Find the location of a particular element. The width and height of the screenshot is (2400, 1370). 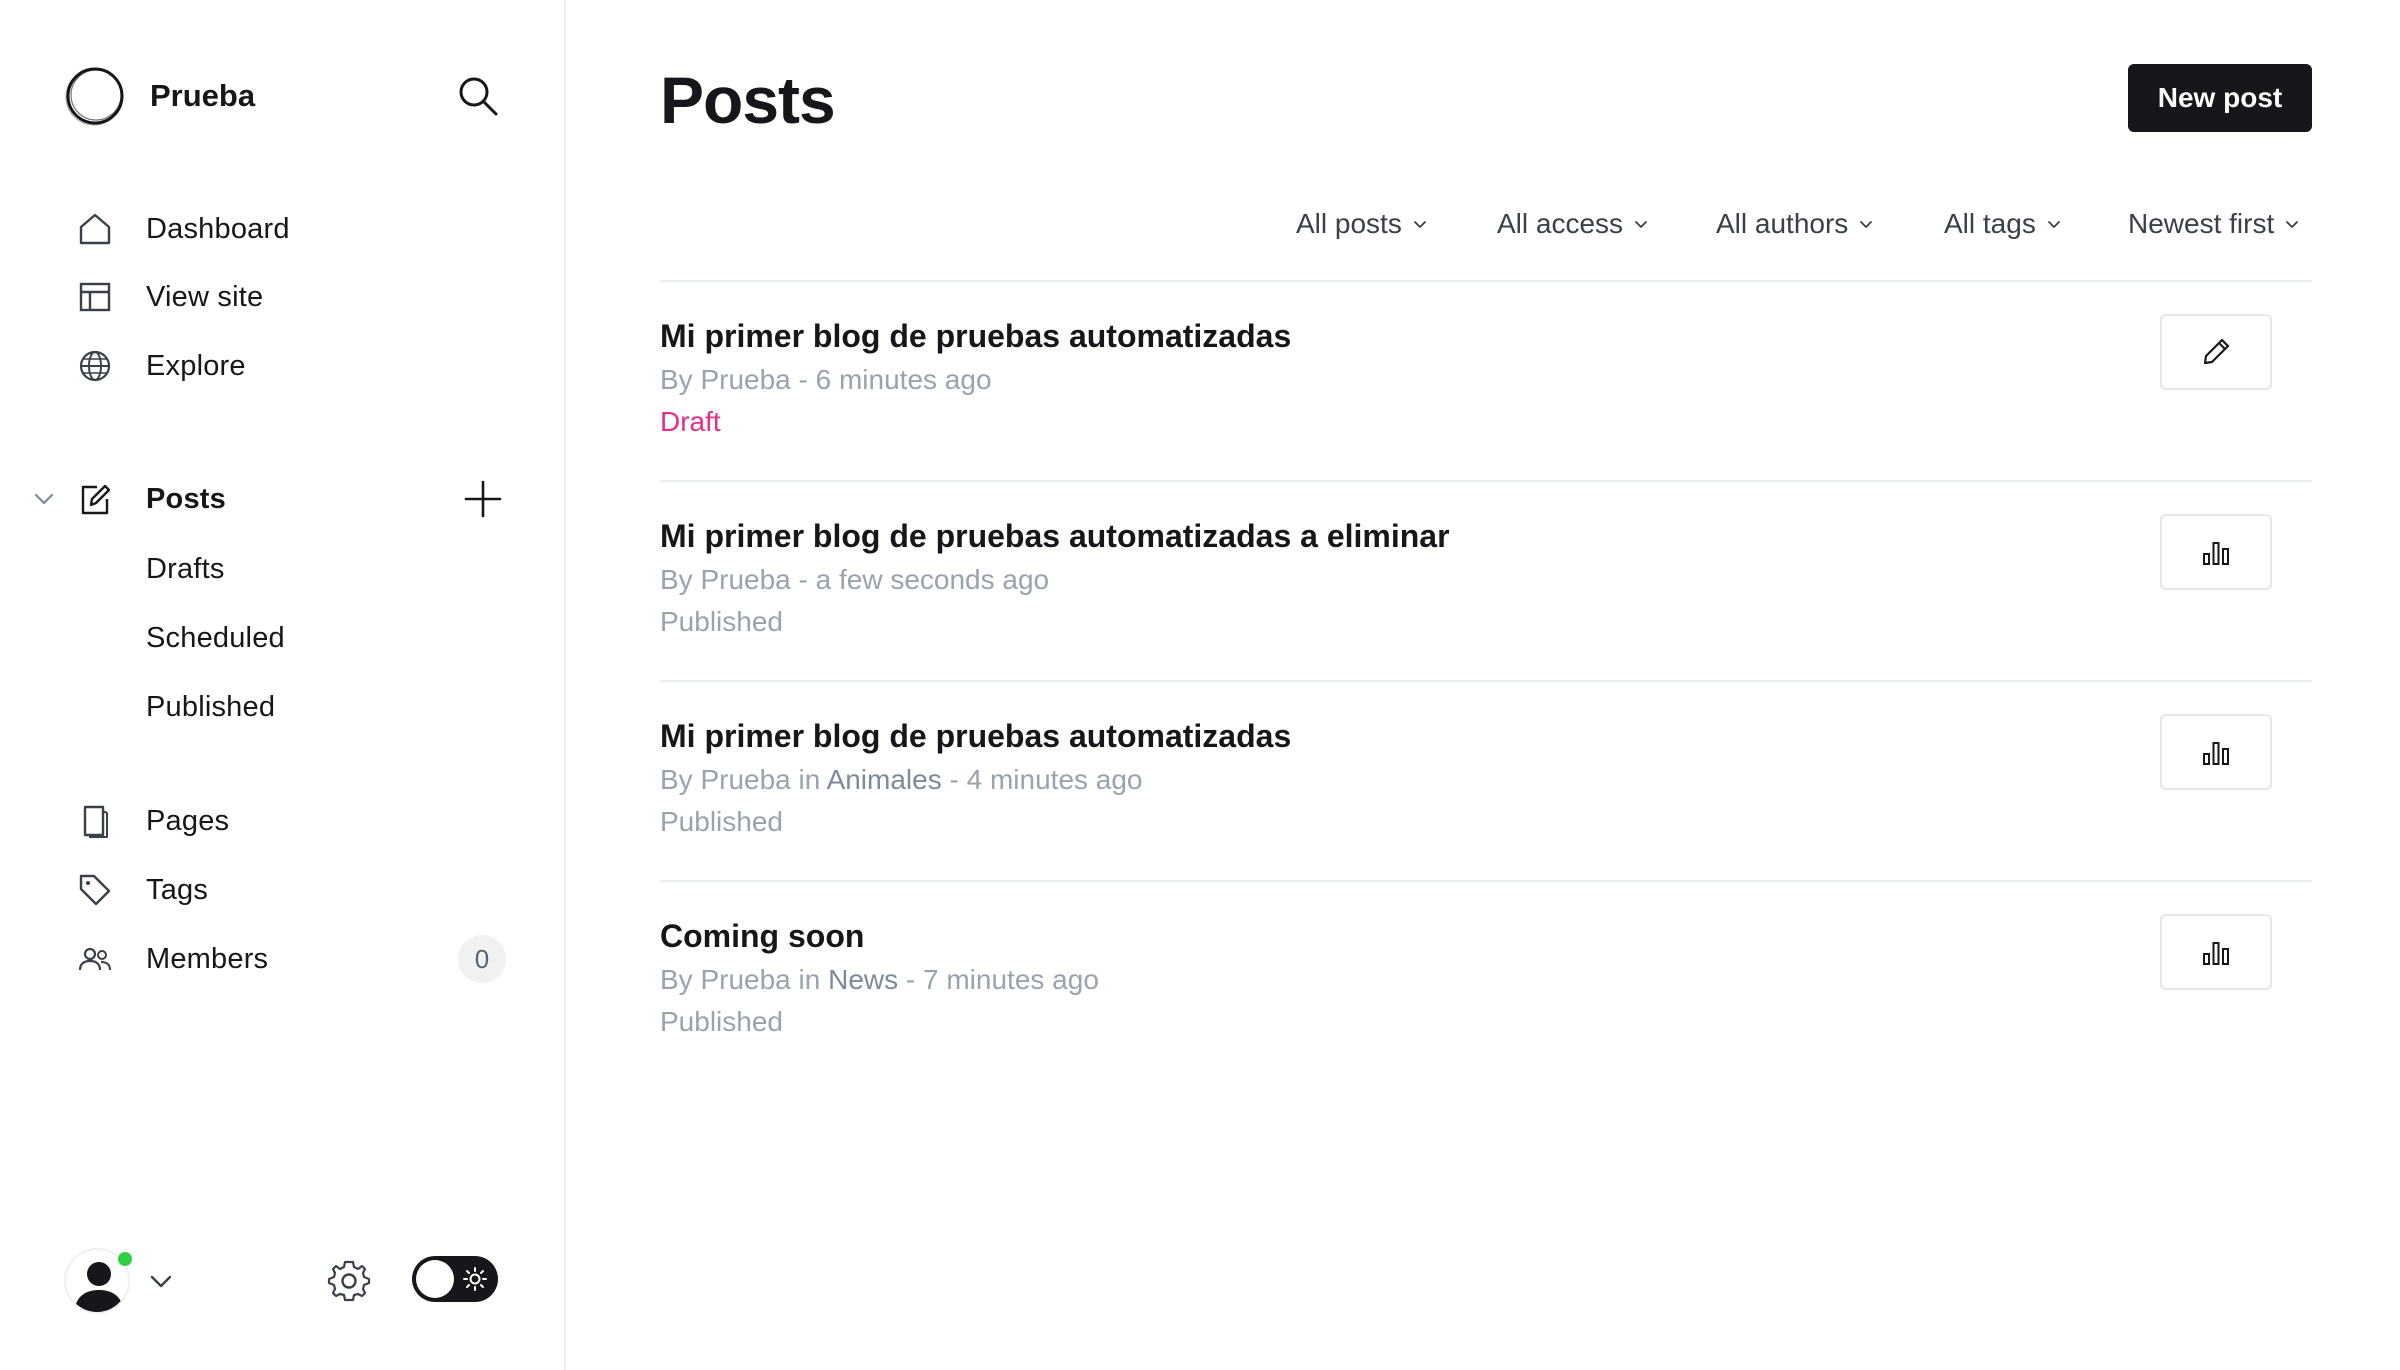

post-meta: By Prueba - a few seconds ago is located at coordinates (854, 580).